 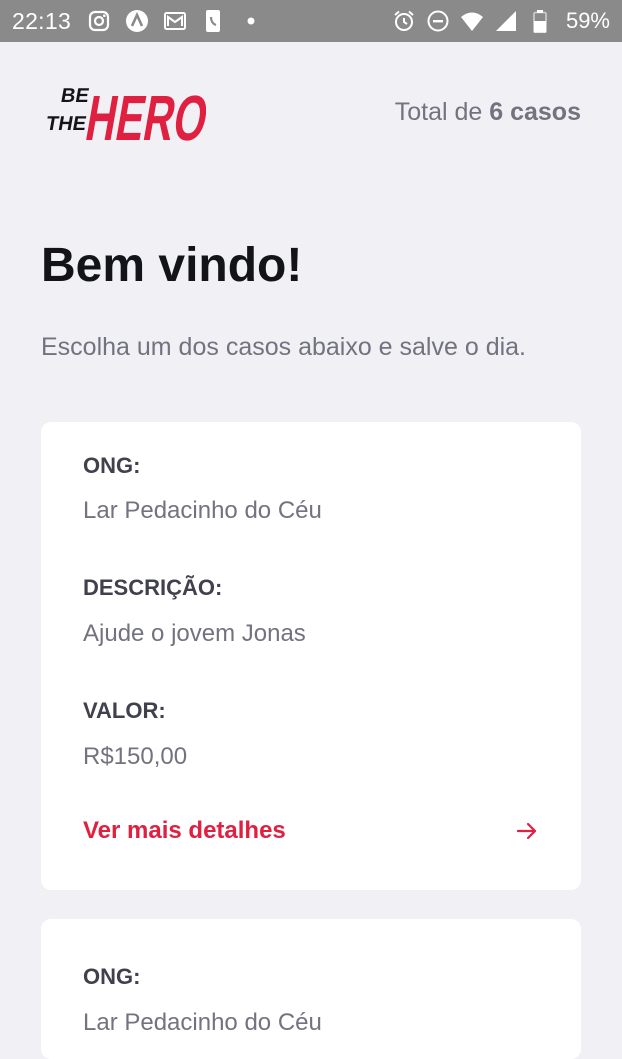 What do you see at coordinates (175, 21) in the screenshot?
I see `gallery-icon` at bounding box center [175, 21].